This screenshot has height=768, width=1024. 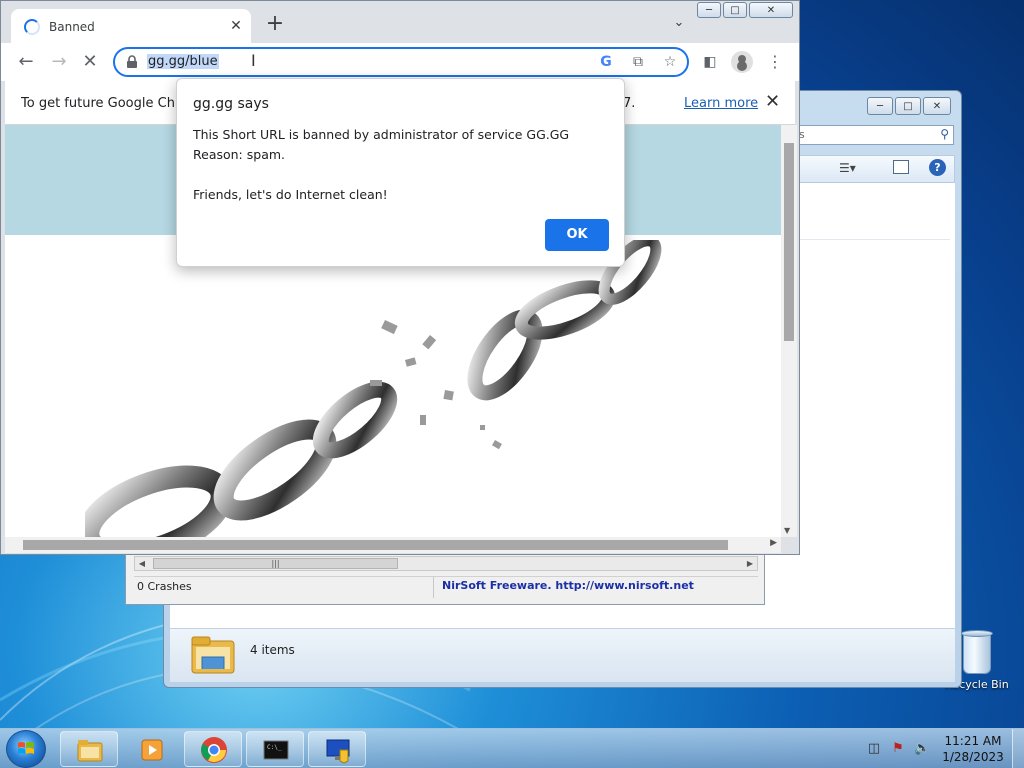 What do you see at coordinates (742, 62) in the screenshot?
I see `profile-avatar-icon` at bounding box center [742, 62].